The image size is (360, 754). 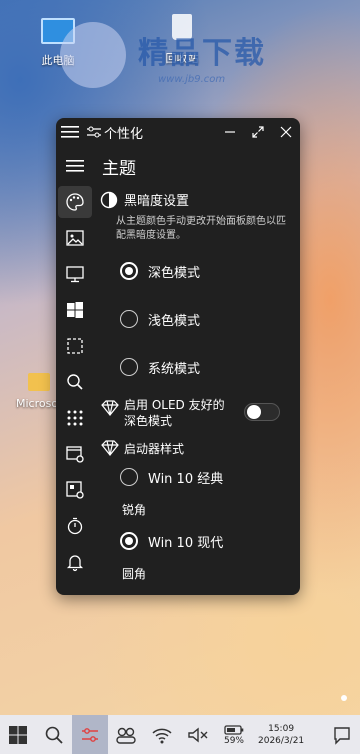 I want to click on dashed-frame-icon, so click(x=75, y=346).